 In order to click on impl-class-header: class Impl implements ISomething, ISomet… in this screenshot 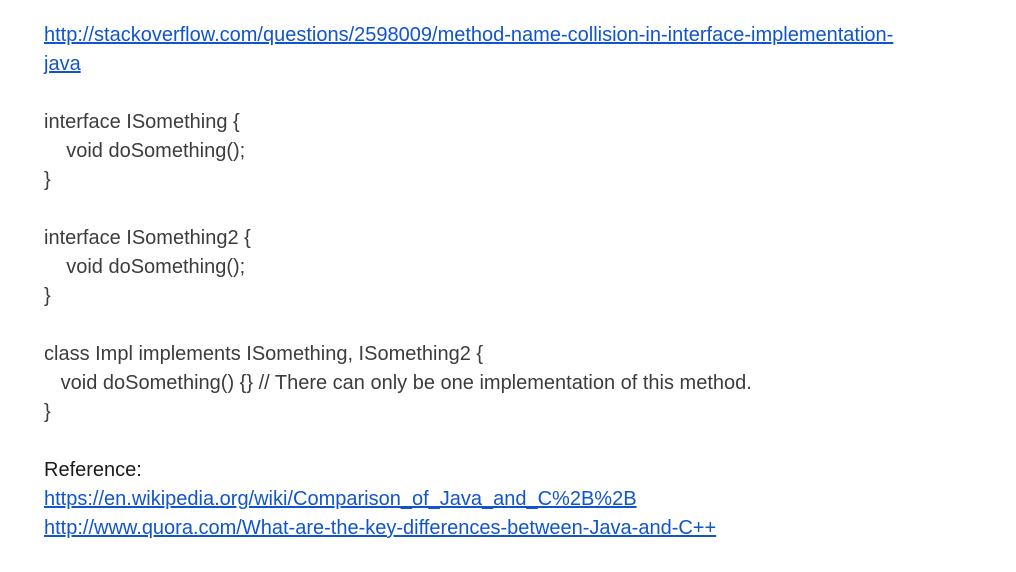, I will do `click(264, 354)`.